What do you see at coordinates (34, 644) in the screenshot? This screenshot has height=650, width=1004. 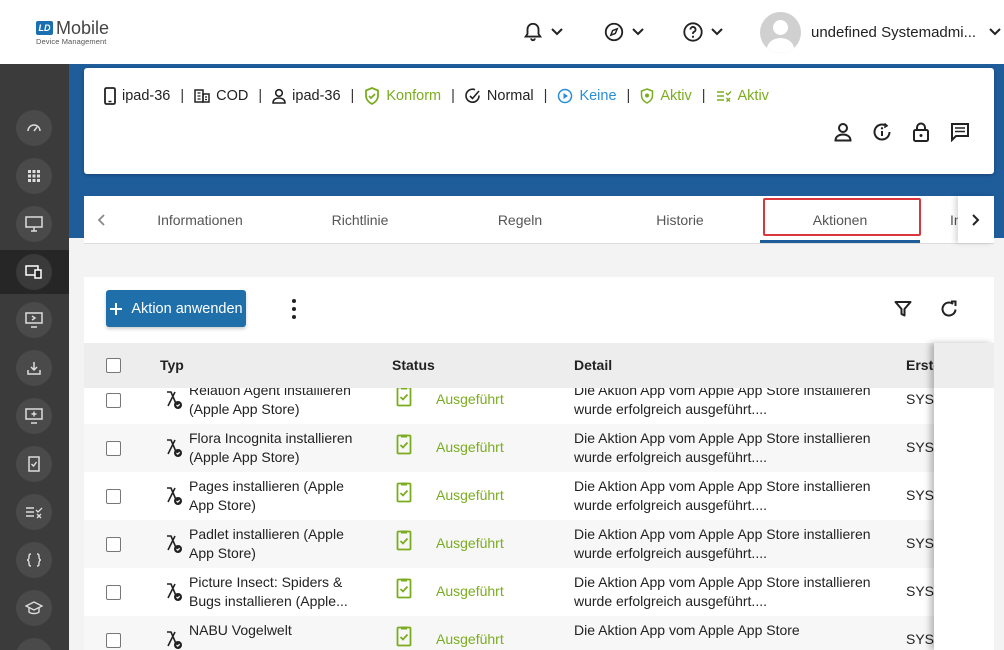 I see `sidebar-item-more` at bounding box center [34, 644].